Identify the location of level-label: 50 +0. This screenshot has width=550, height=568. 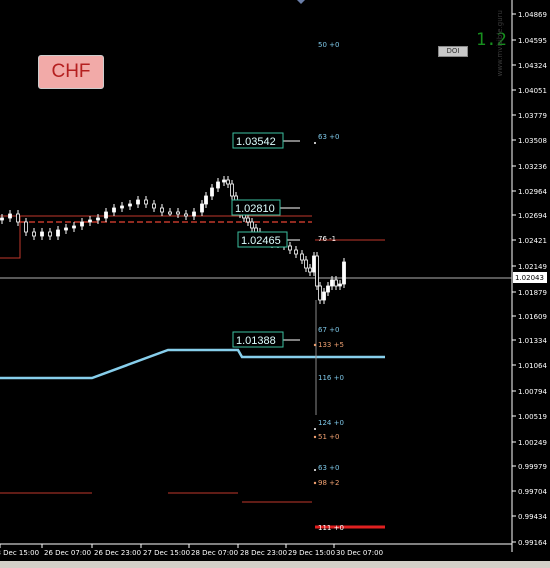
(328, 45).